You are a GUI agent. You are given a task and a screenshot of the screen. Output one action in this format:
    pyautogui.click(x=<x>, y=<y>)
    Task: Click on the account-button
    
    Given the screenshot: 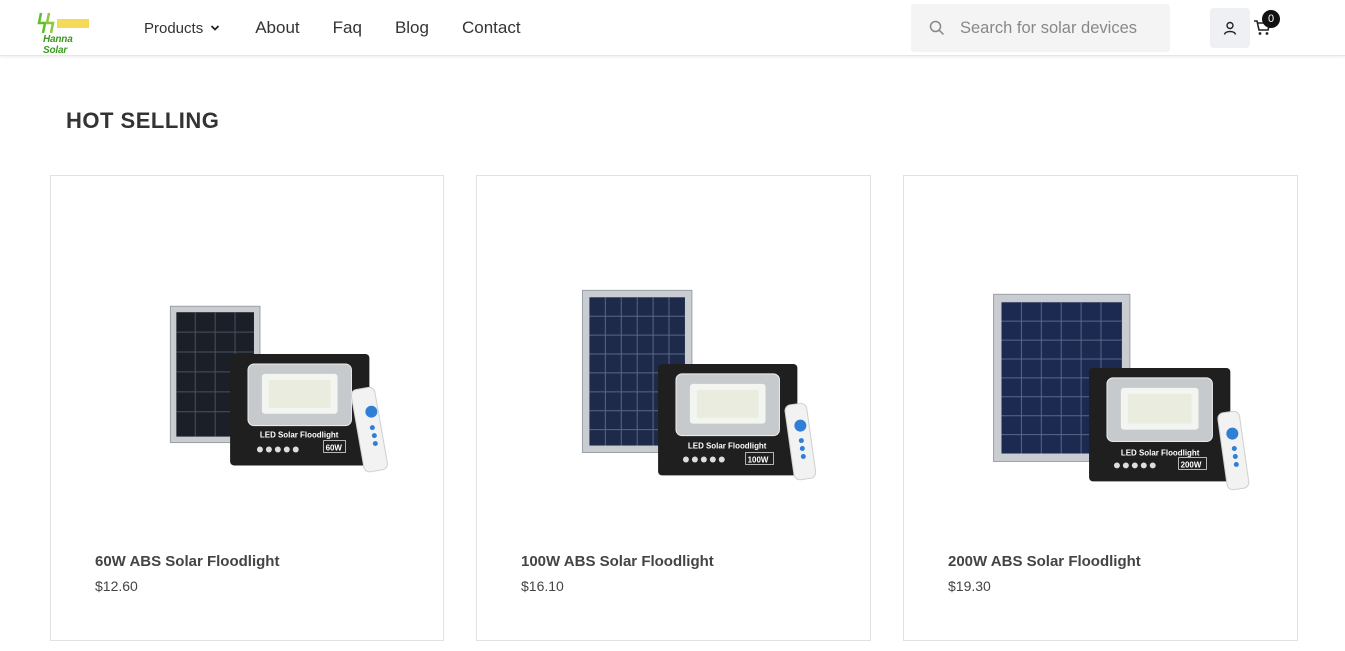 What is the action you would take?
    pyautogui.click(x=1230, y=28)
    